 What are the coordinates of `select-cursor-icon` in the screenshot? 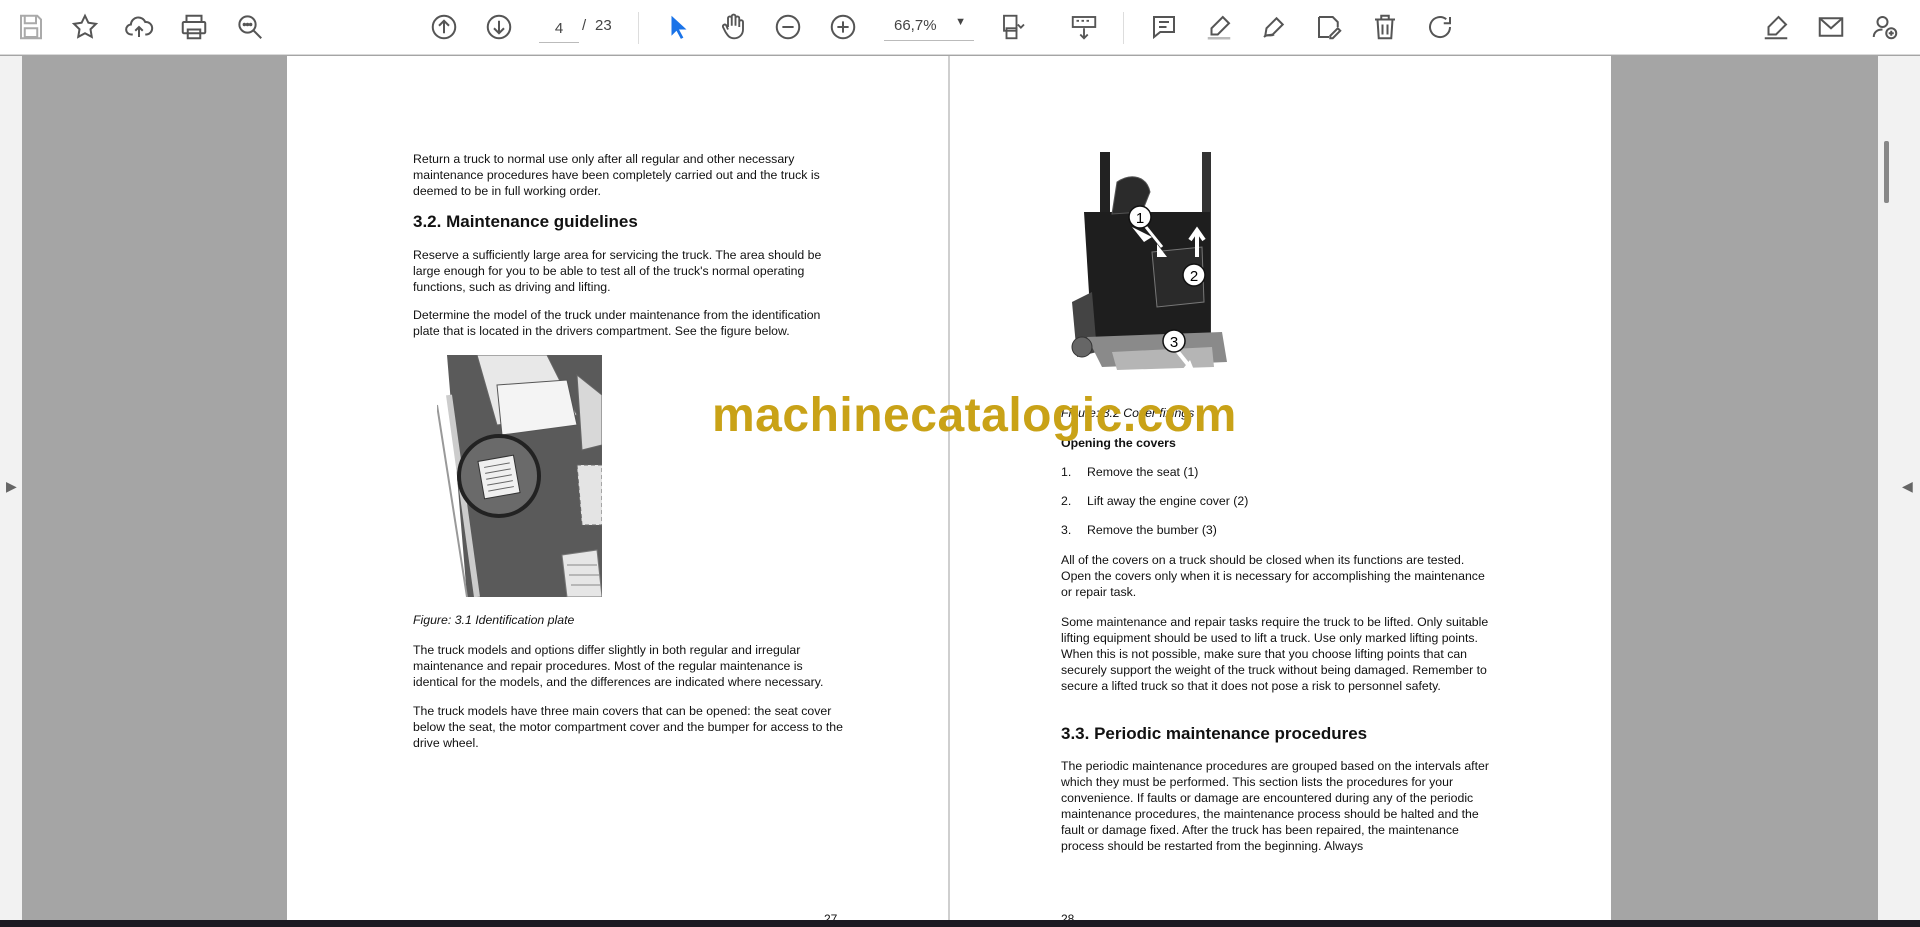 It's located at (679, 27).